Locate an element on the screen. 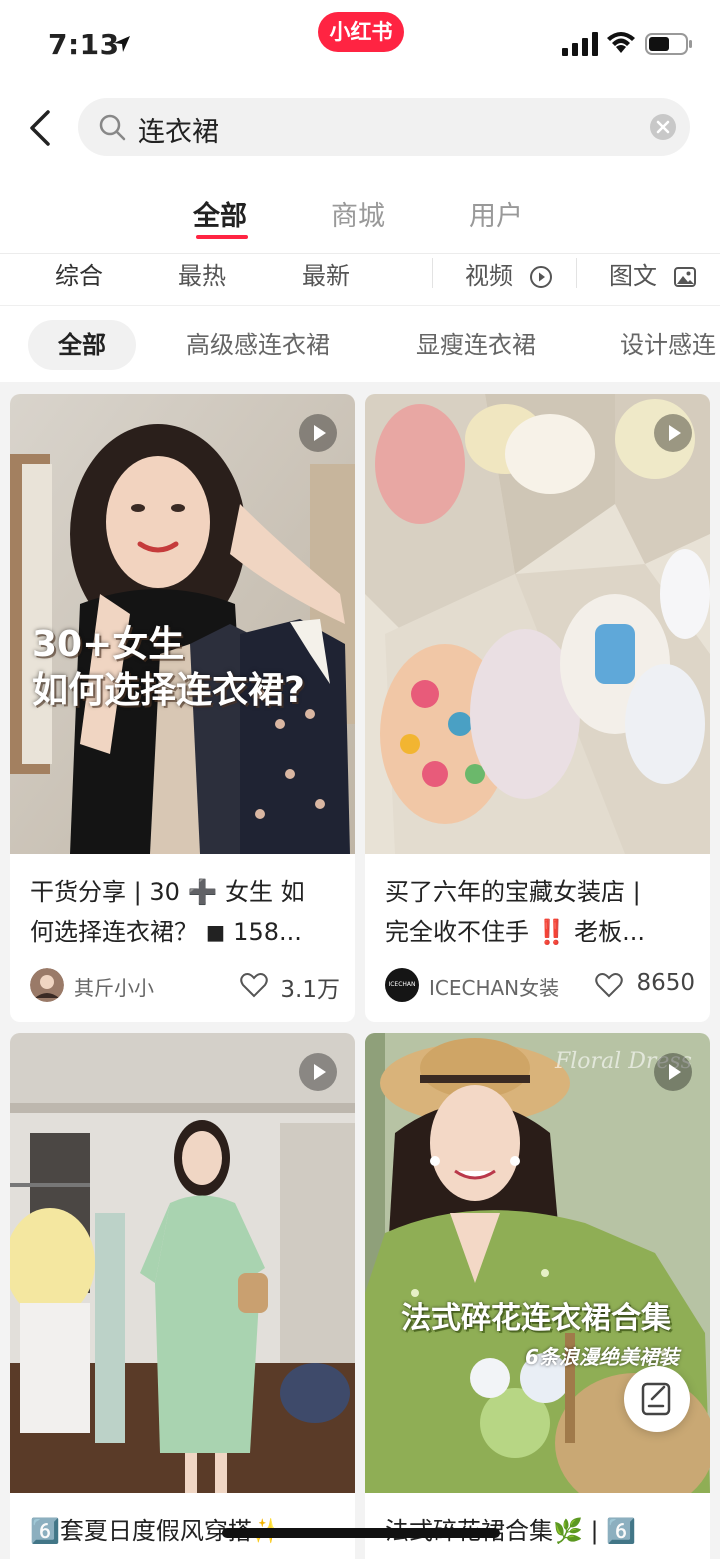 Image resolution: width=720 pixels, height=1559 pixels. search-query: 连衣裙 is located at coordinates (178, 132).